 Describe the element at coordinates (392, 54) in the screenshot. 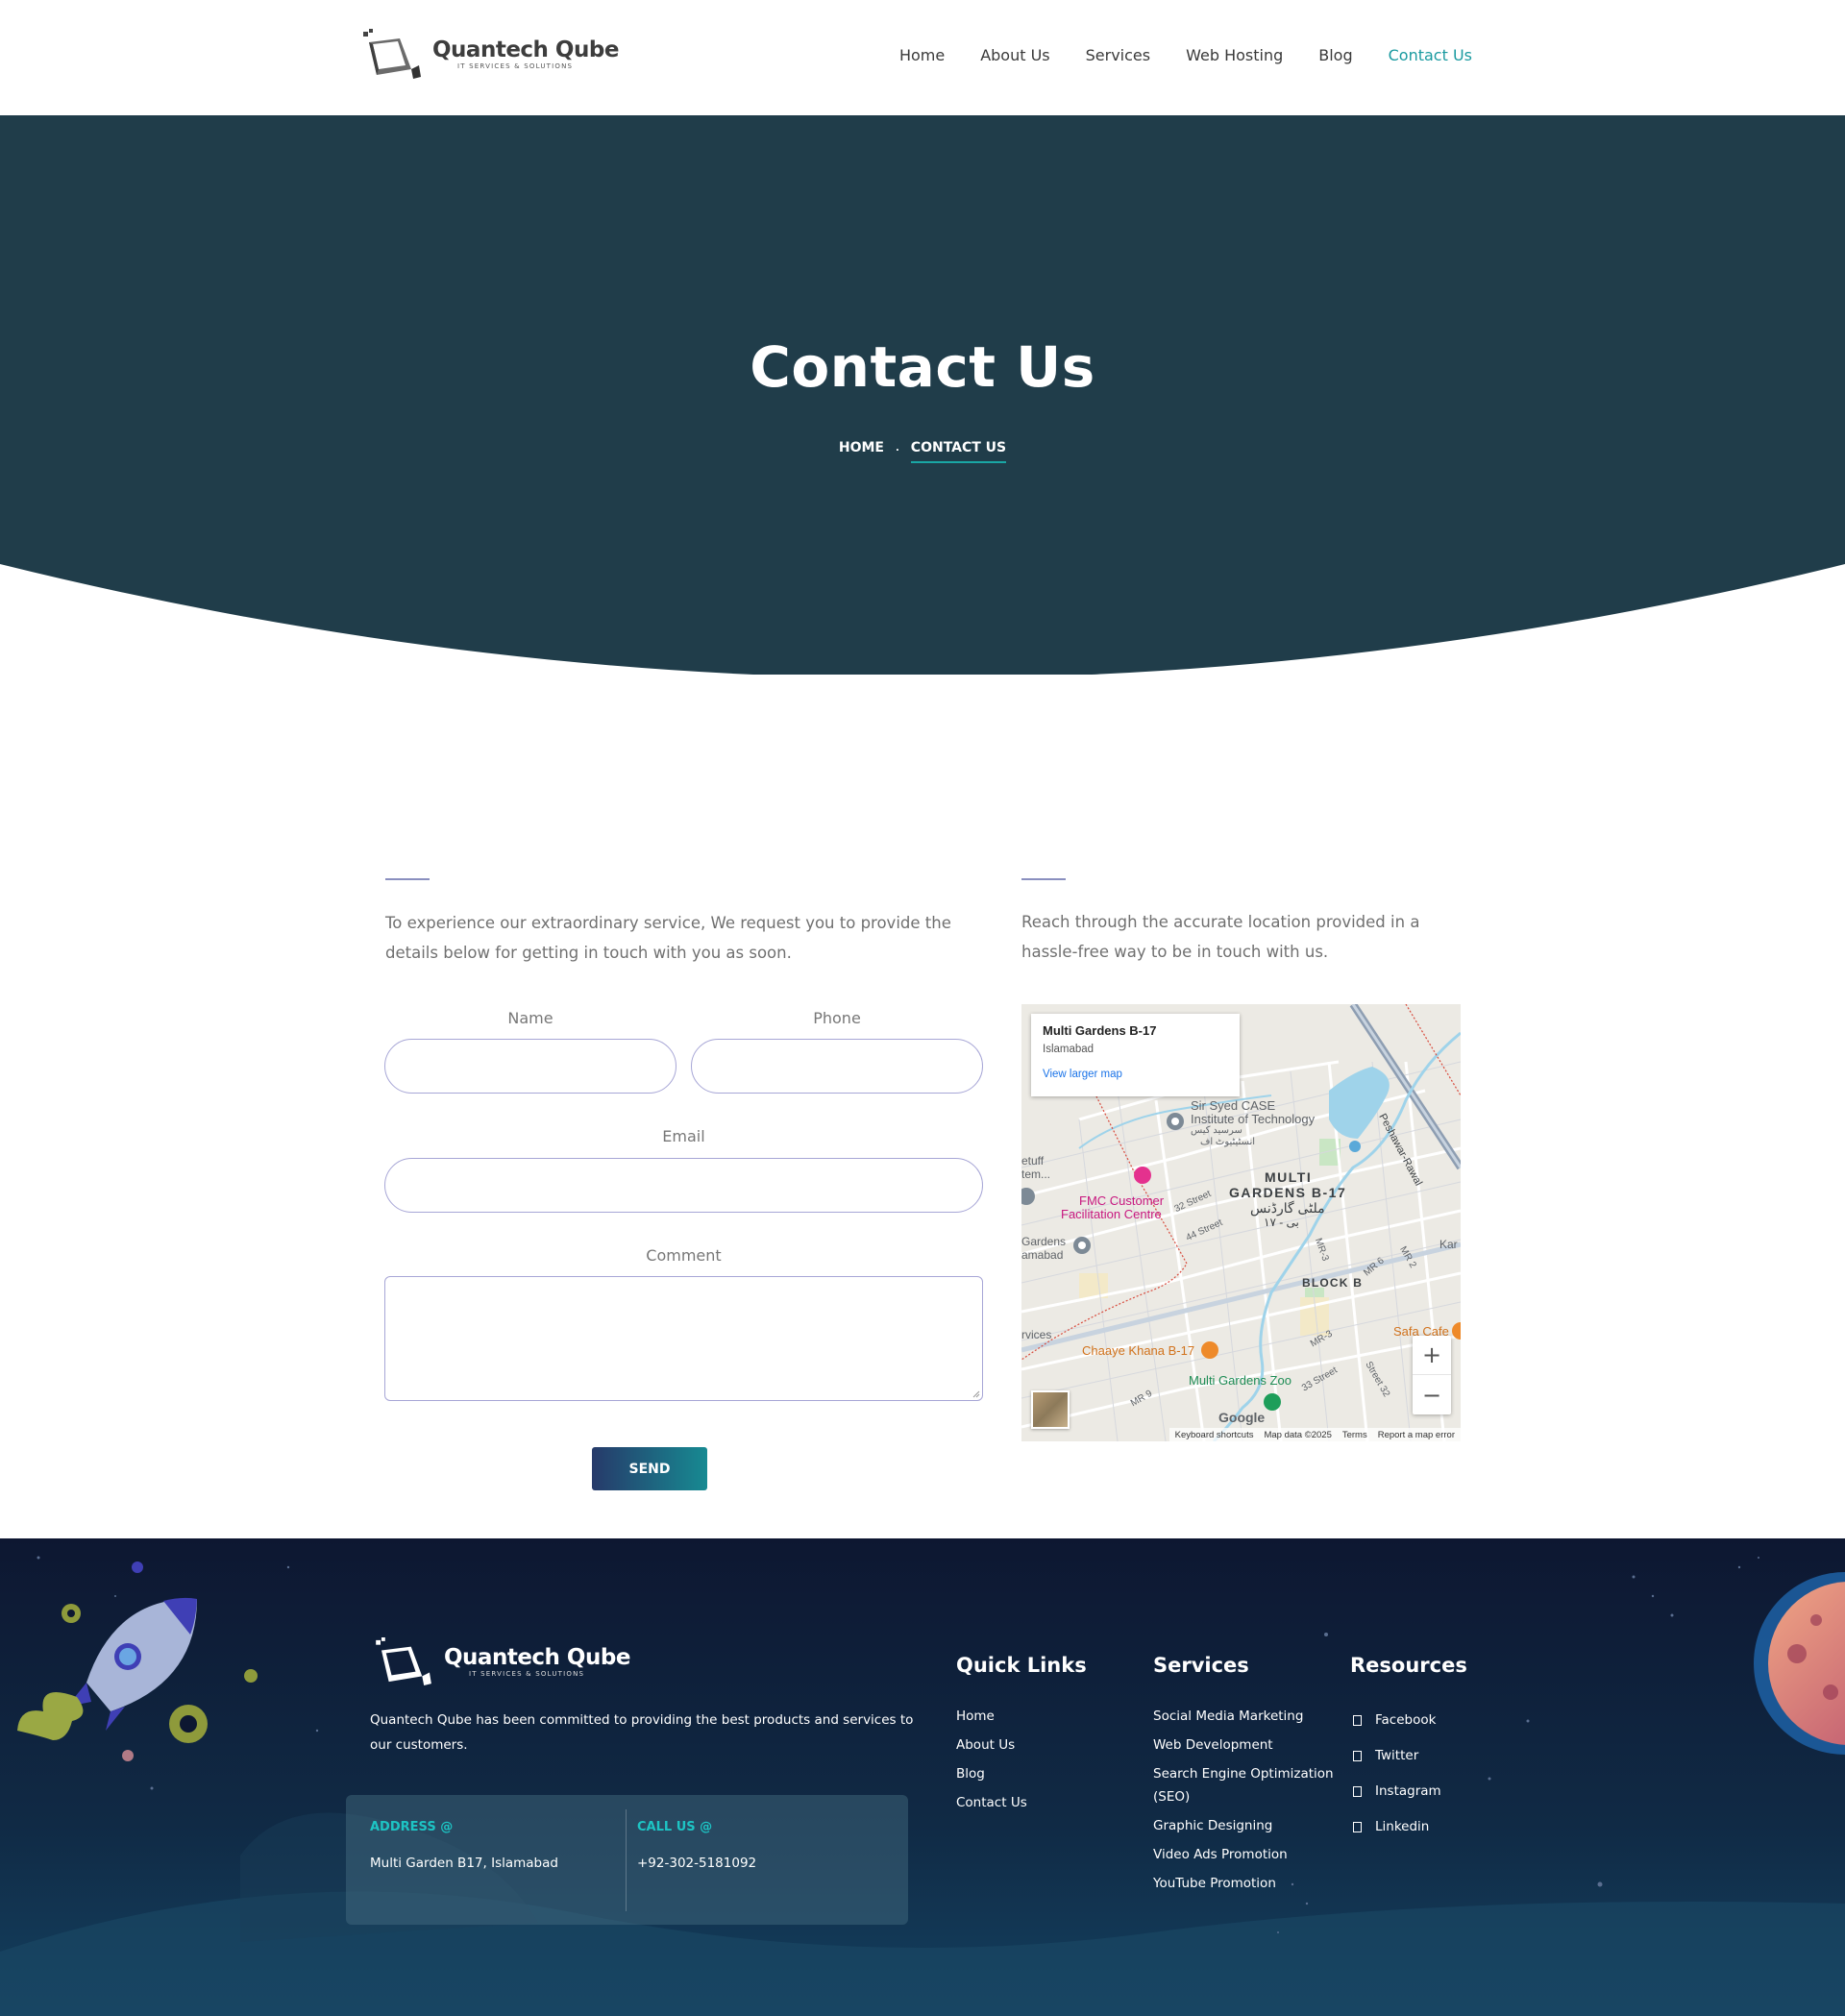

I see `cube-logo-icon` at that location.